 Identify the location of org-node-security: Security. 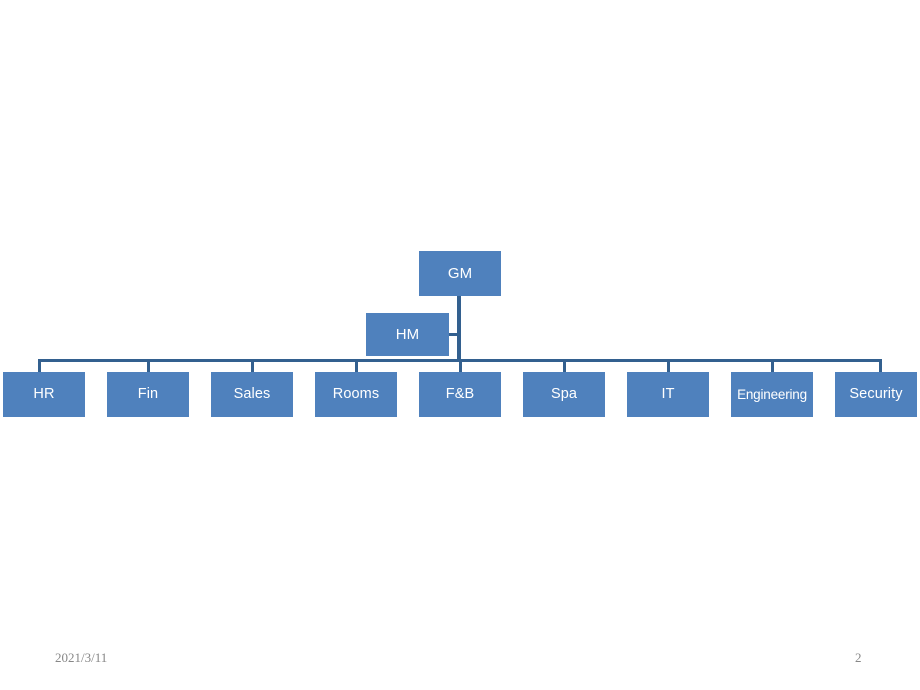
(876, 394).